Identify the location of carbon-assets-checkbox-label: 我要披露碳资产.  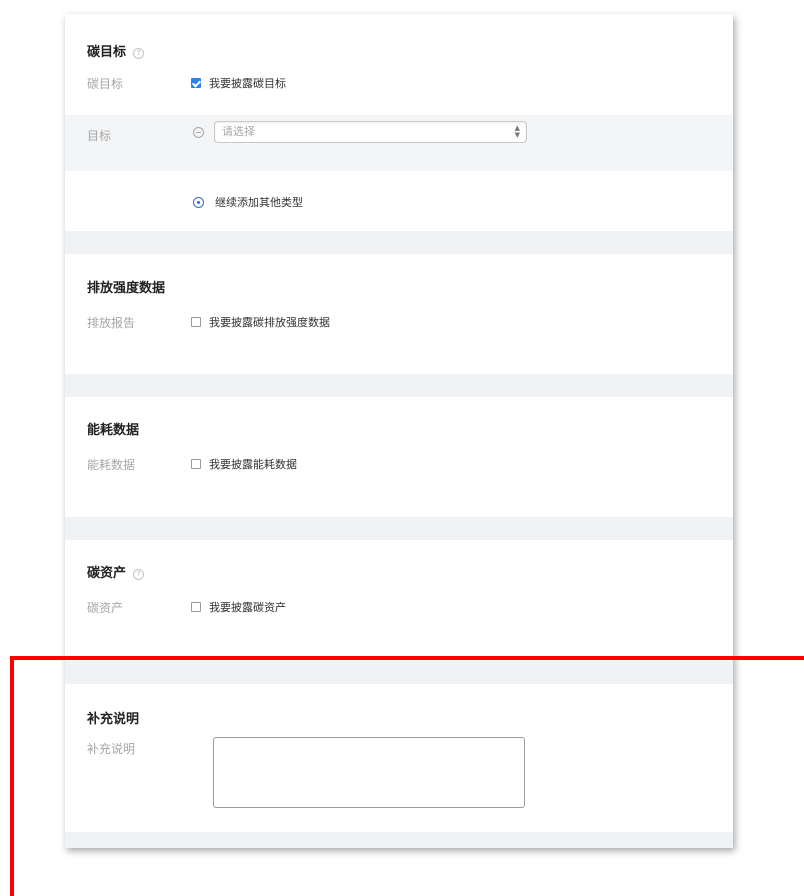
(247, 607).